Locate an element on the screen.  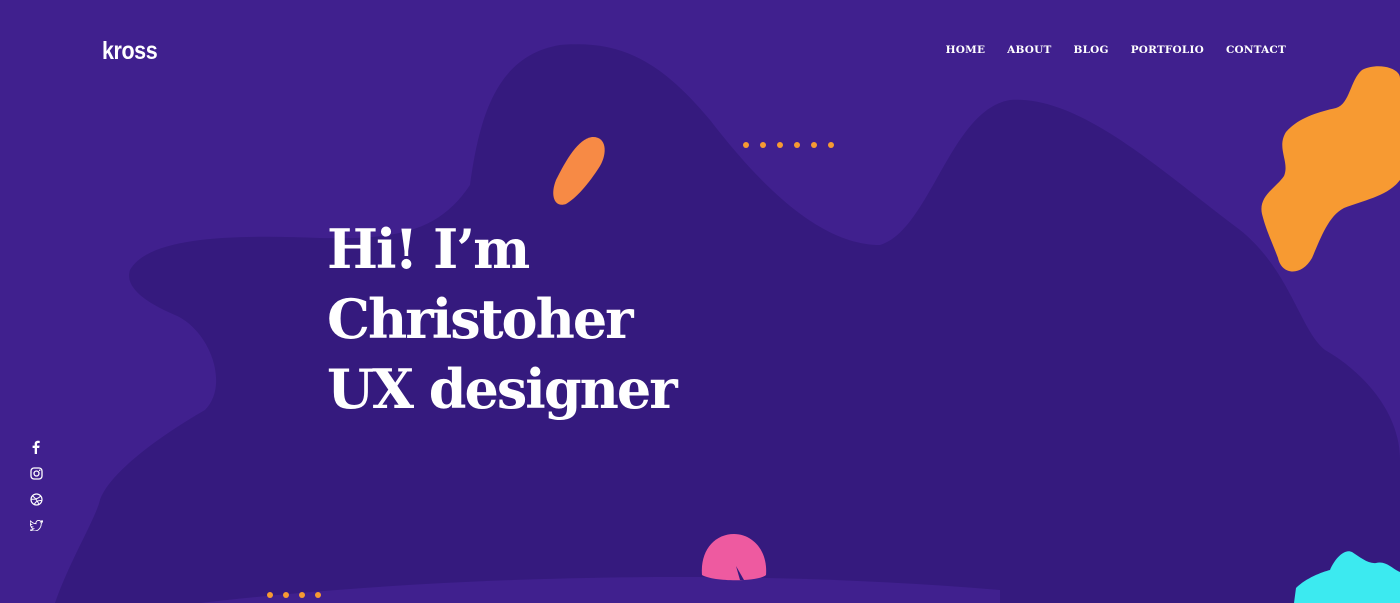
headline-line-greeting: Hi! I’m is located at coordinates (428, 249).